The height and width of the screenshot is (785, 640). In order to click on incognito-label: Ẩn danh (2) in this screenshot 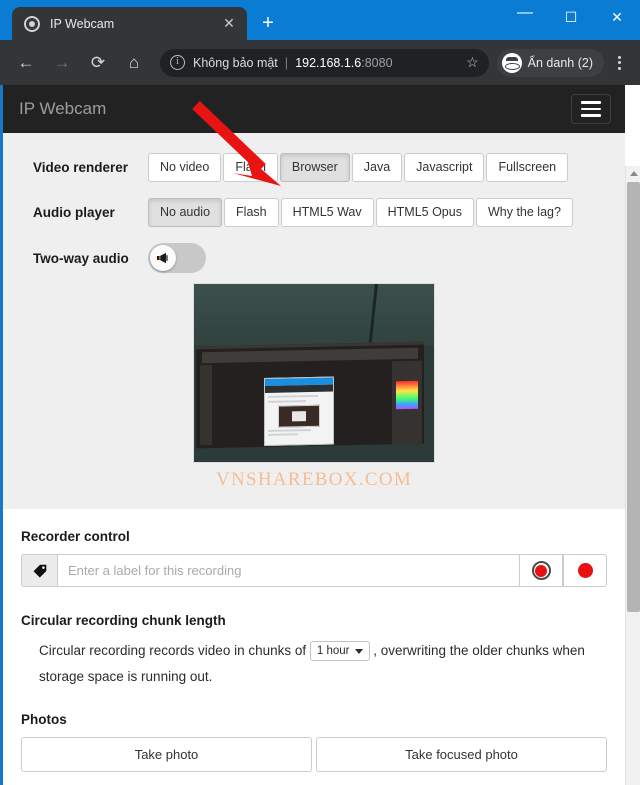, I will do `click(560, 62)`.